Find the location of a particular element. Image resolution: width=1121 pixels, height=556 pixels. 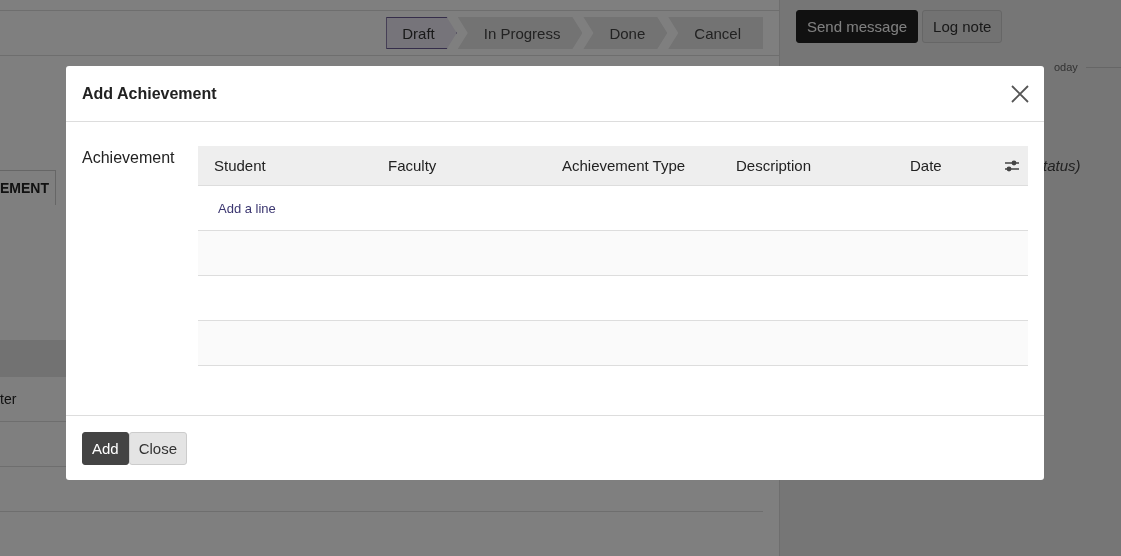

chatter-button: Log note is located at coordinates (962, 26).